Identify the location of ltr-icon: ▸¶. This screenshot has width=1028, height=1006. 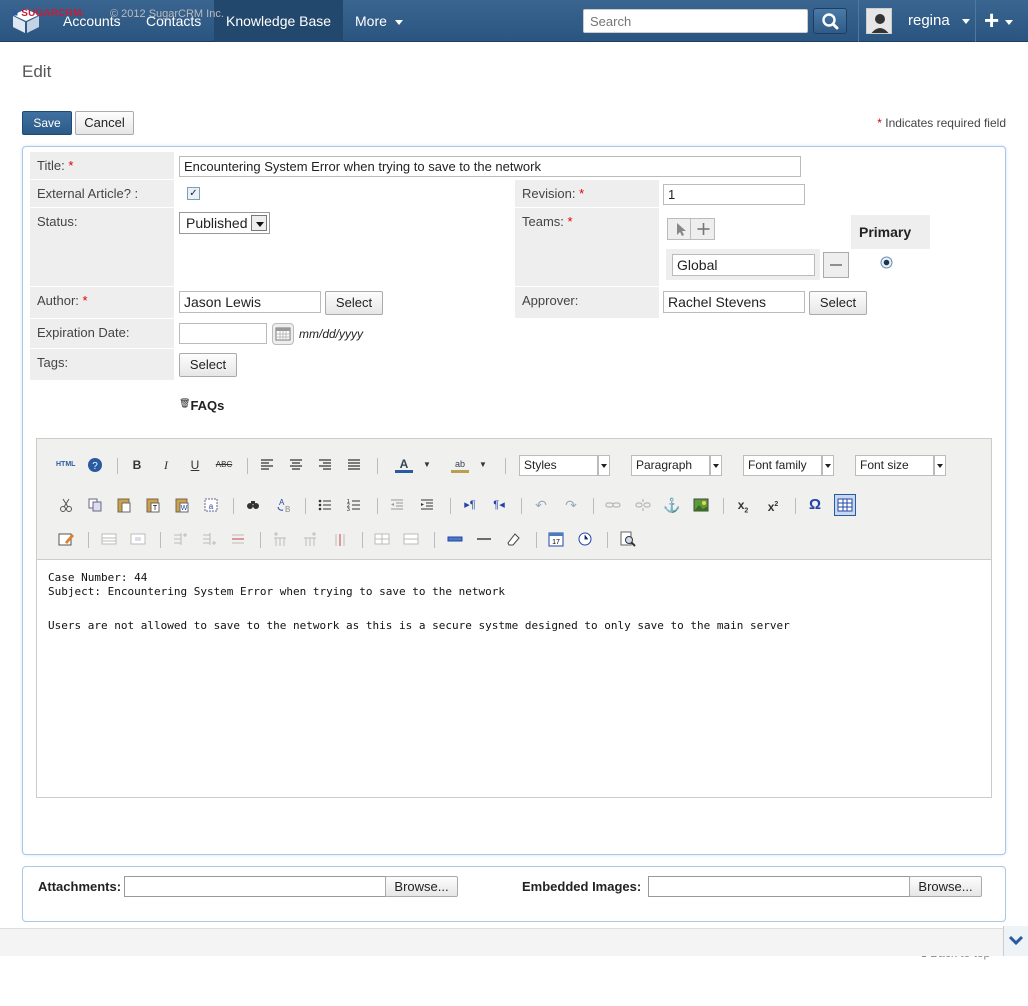
(470, 505).